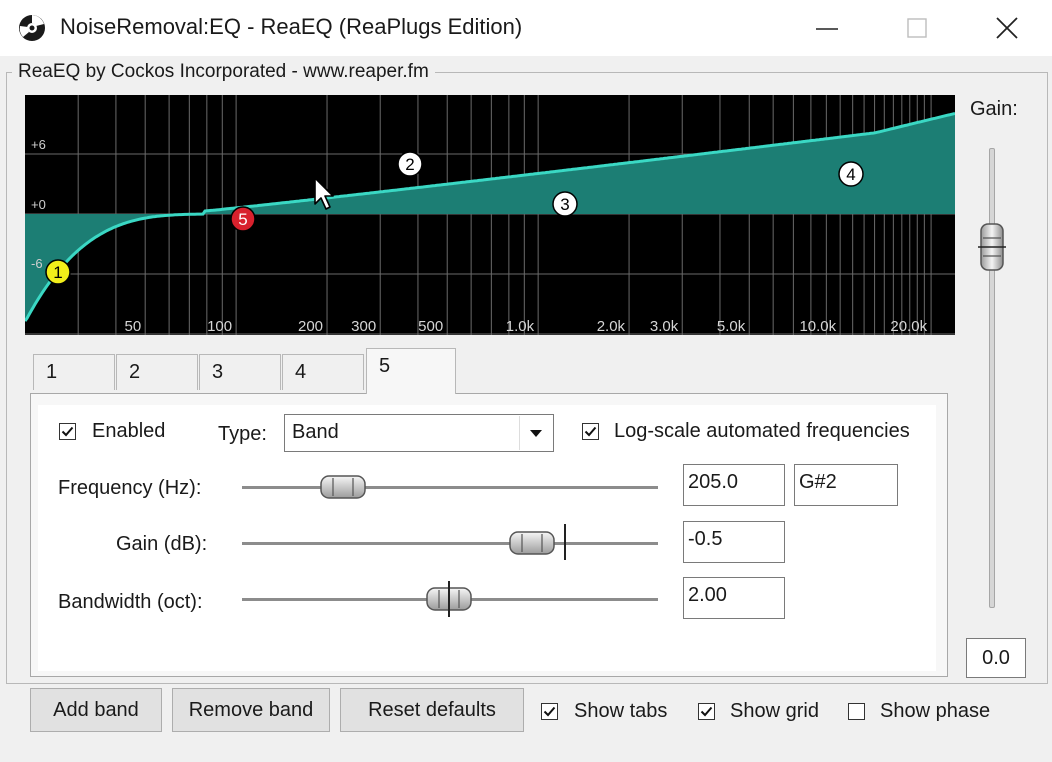  What do you see at coordinates (734, 598) in the screenshot?
I see `bandwidth-input: 2.00` at bounding box center [734, 598].